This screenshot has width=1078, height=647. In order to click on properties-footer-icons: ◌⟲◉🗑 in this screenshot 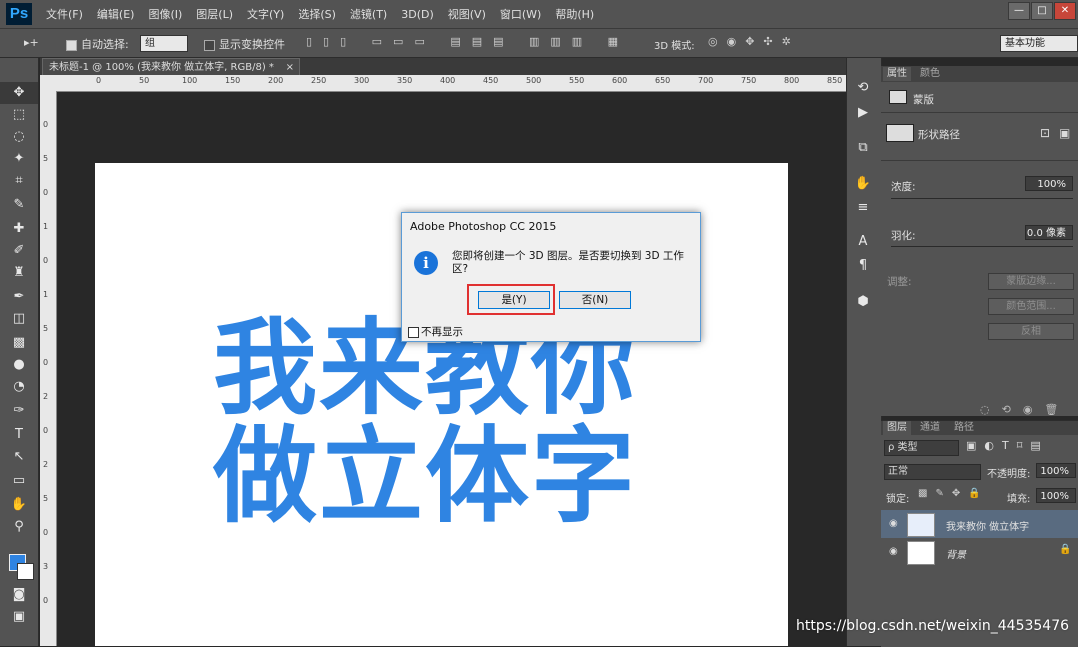, I will do `click(1025, 409)`.